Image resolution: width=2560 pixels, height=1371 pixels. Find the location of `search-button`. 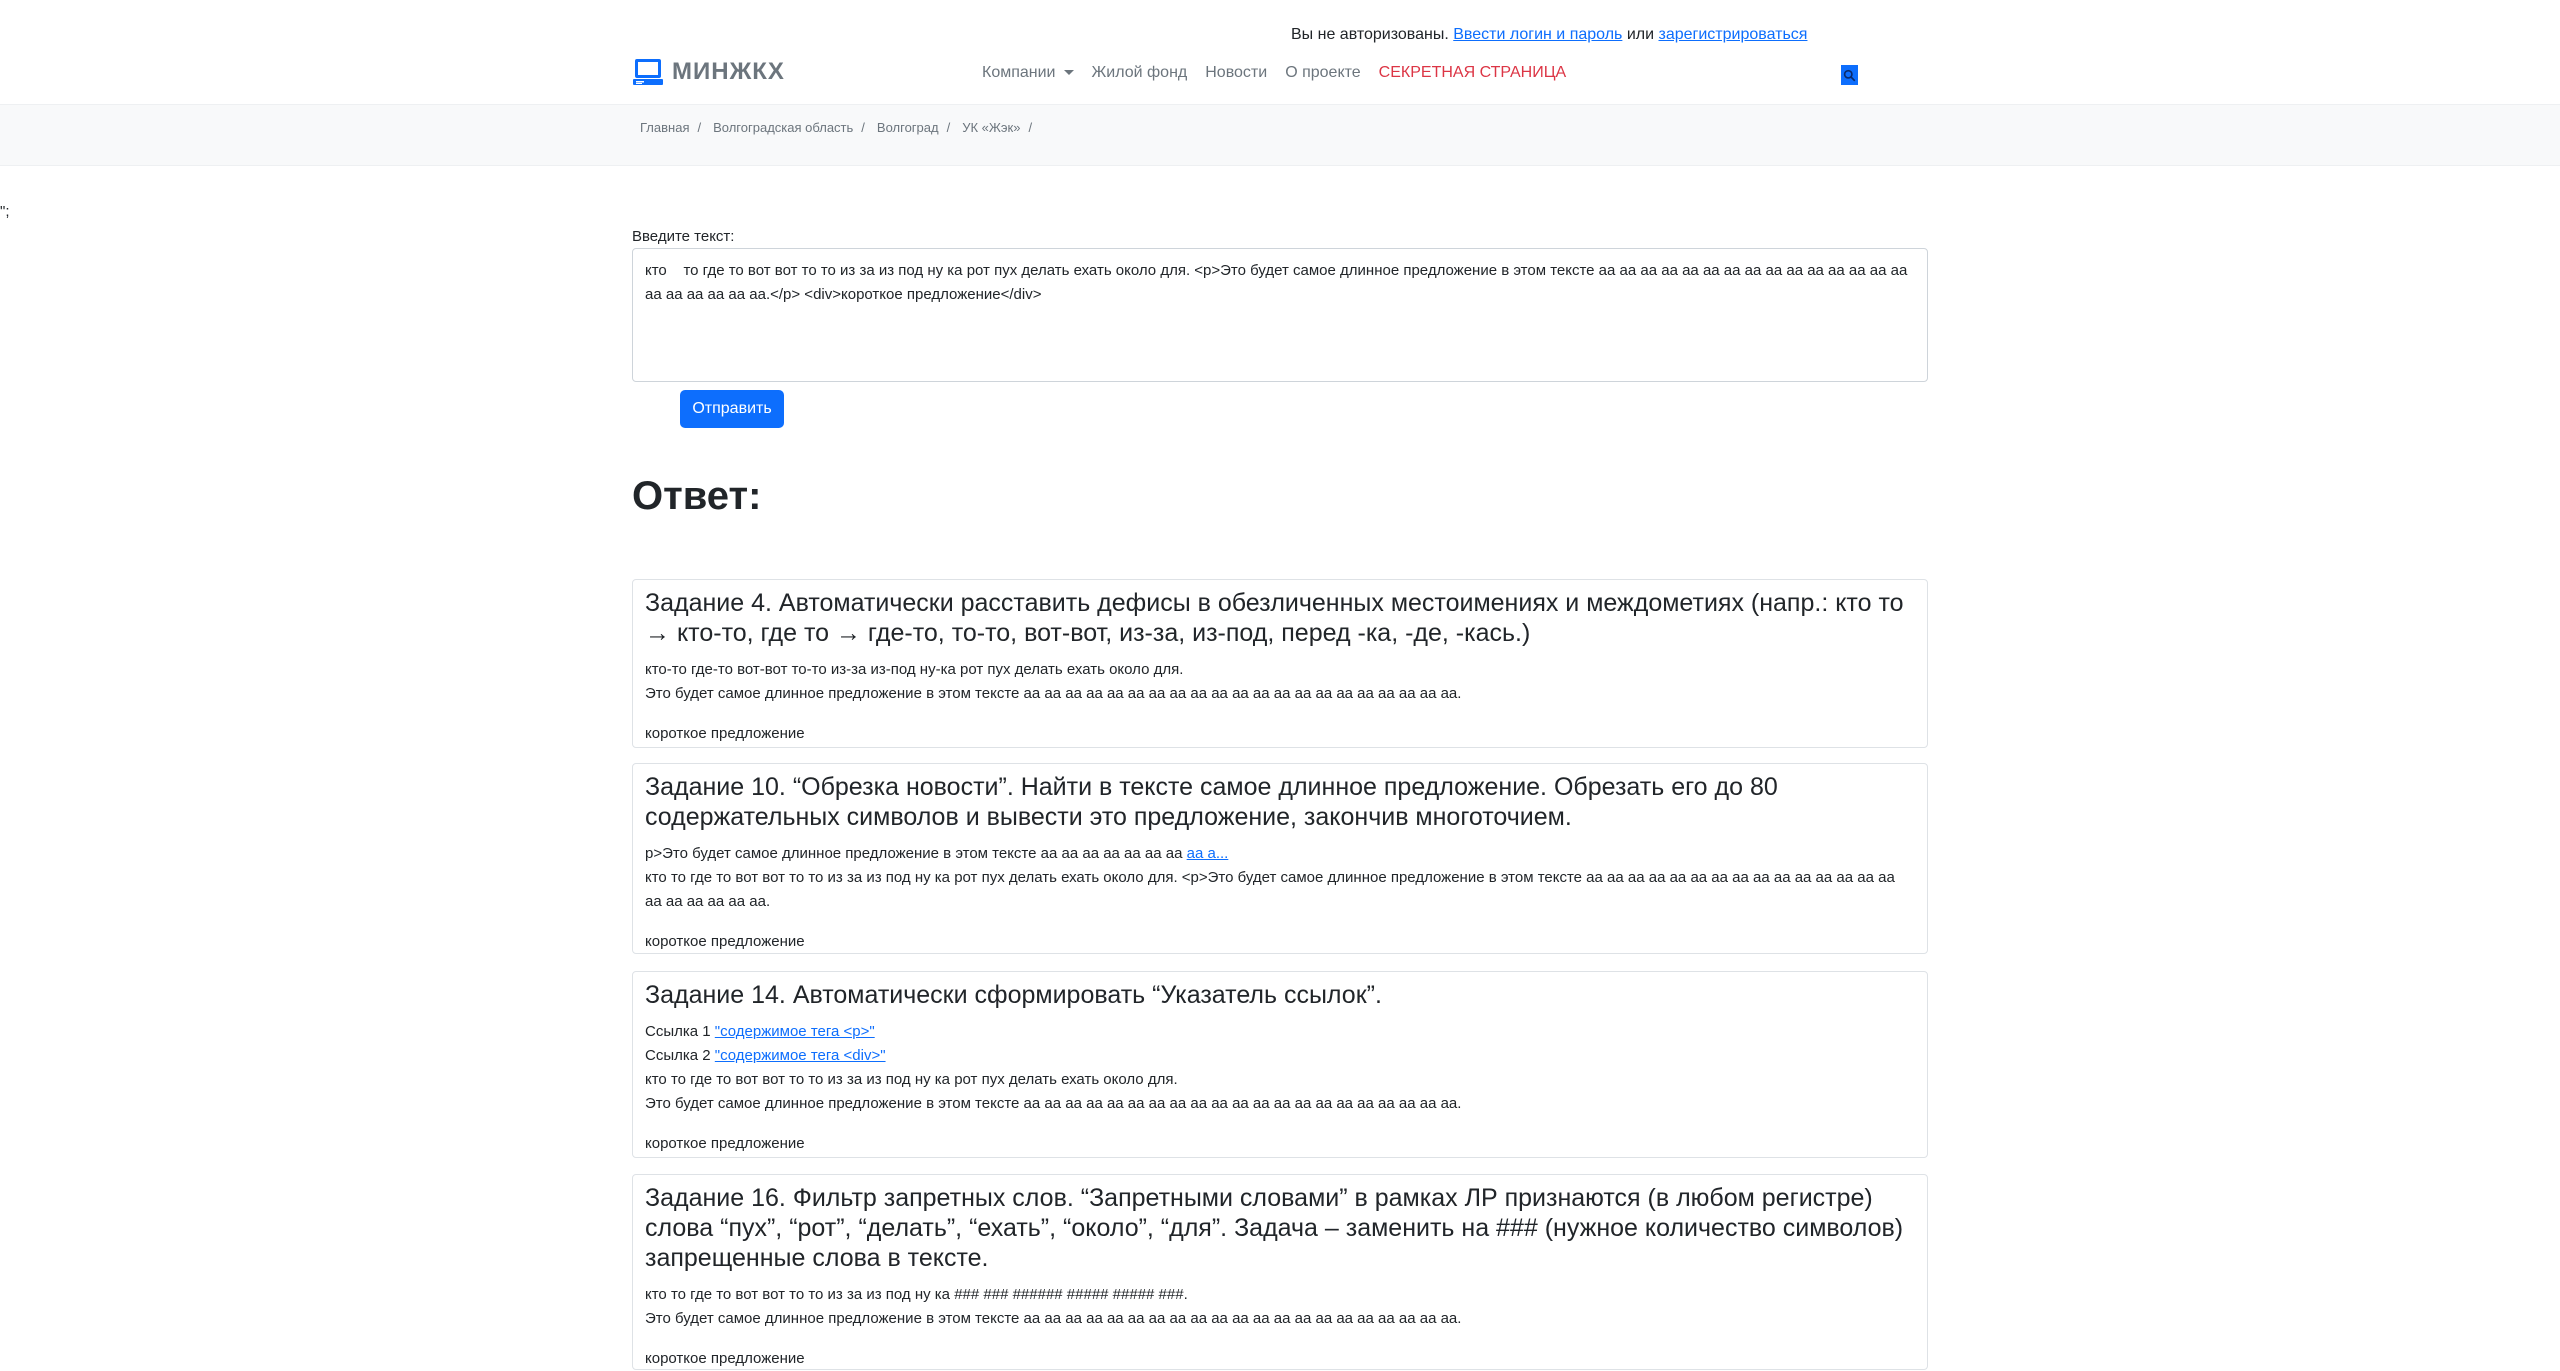

search-button is located at coordinates (1849, 75).